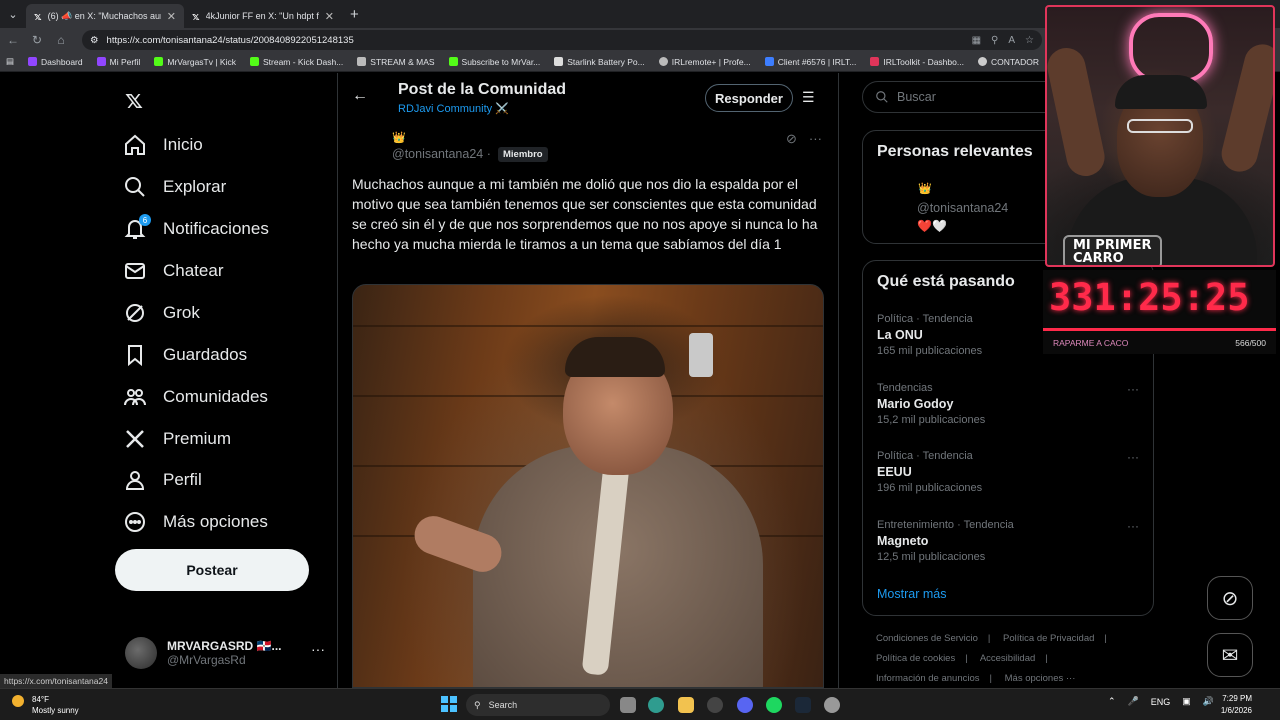 The height and width of the screenshot is (720, 1280). Describe the element at coordinates (946, 281) in the screenshot. I see `card-title: Qué está pasando` at that location.